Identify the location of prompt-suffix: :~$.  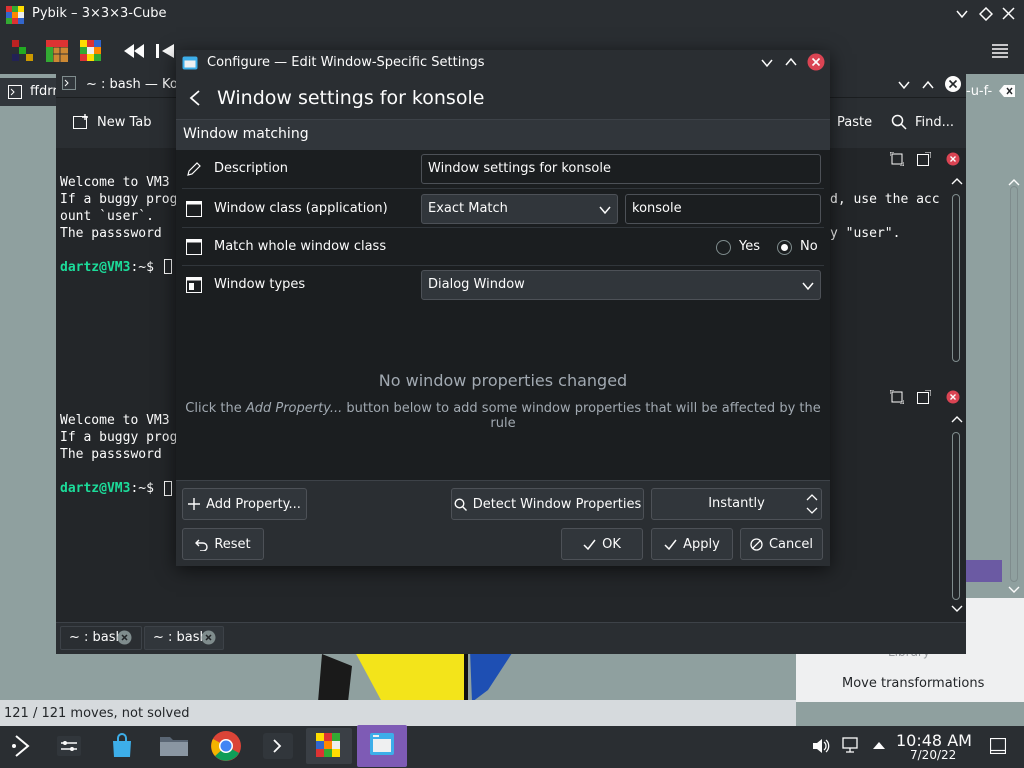
(142, 488).